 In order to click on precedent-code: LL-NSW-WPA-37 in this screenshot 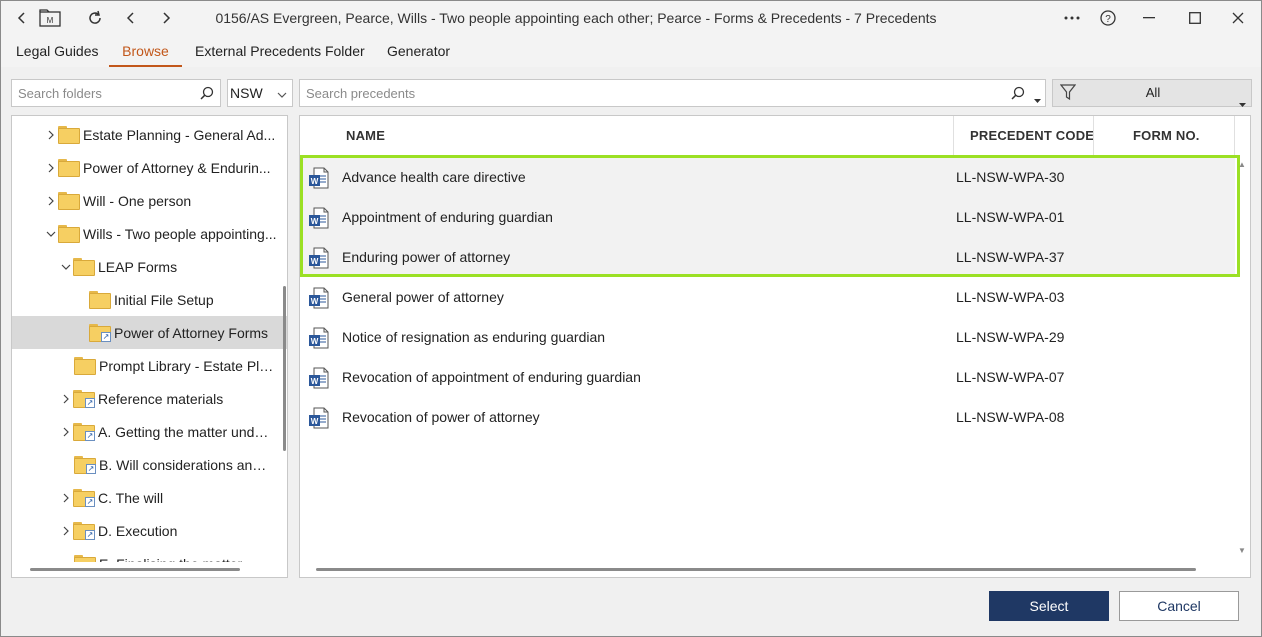, I will do `click(1010, 257)`.